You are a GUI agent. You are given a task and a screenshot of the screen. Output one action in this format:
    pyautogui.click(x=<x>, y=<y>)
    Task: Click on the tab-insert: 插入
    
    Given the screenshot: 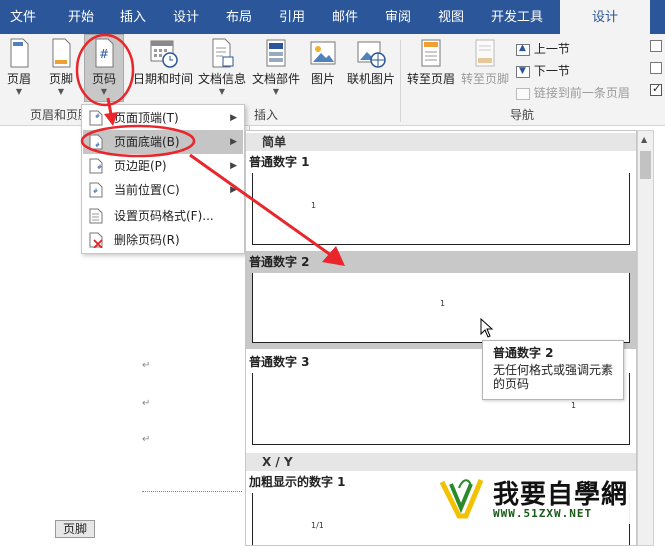 What is the action you would take?
    pyautogui.click(x=133, y=17)
    